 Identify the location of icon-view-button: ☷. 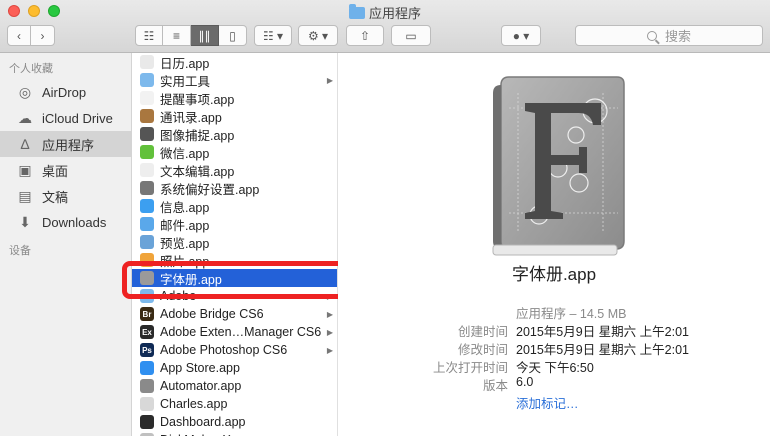
(149, 35).